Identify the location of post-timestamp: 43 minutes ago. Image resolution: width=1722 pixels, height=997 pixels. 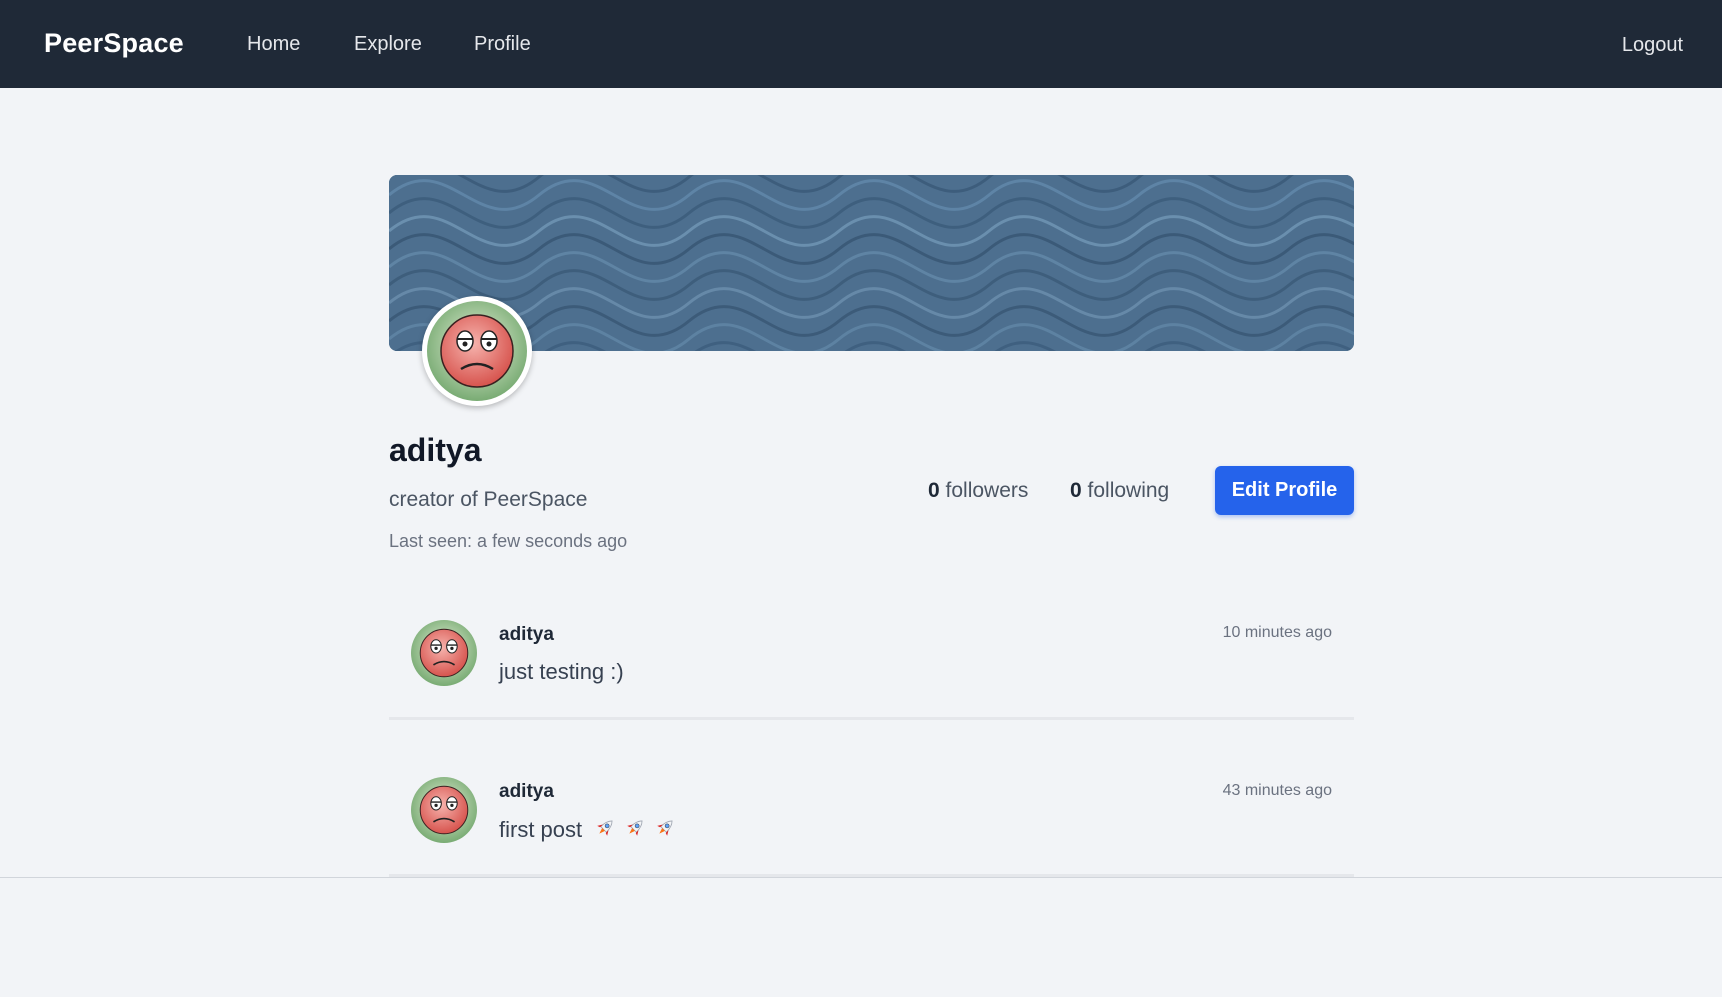
(1277, 790).